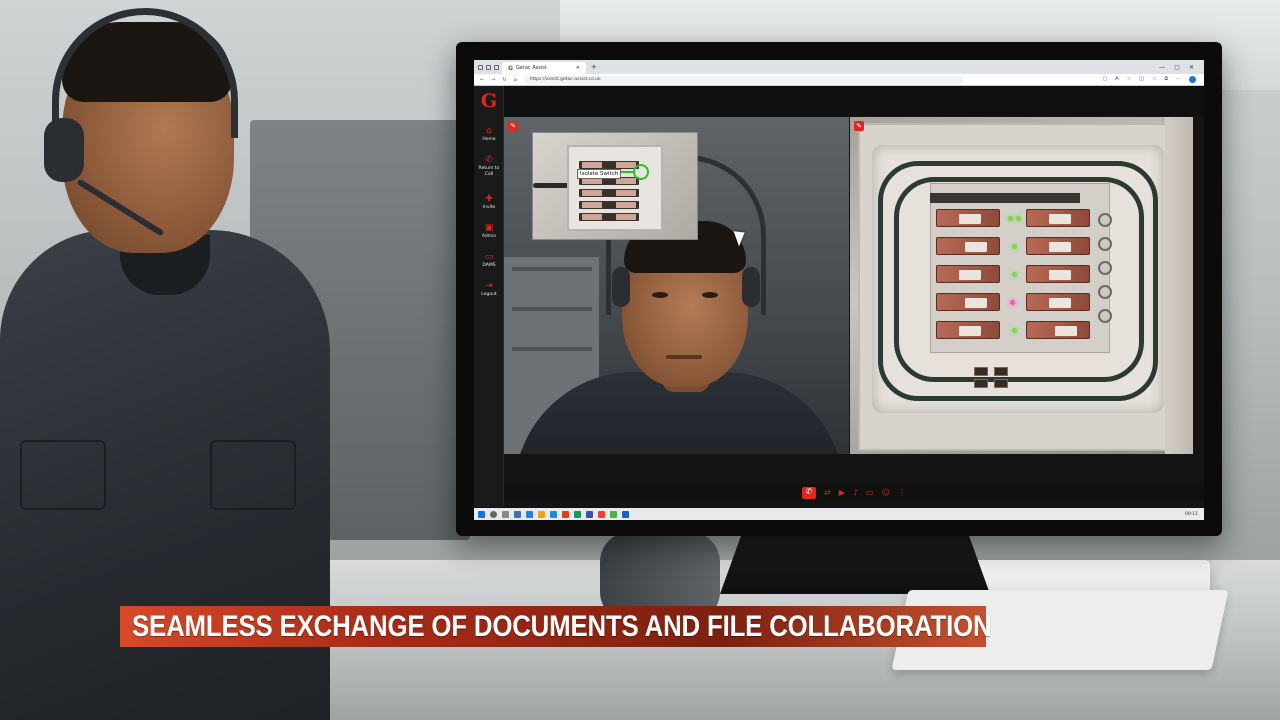 The image size is (1280, 720). I want to click on caller-earcup-left, so click(621, 287).